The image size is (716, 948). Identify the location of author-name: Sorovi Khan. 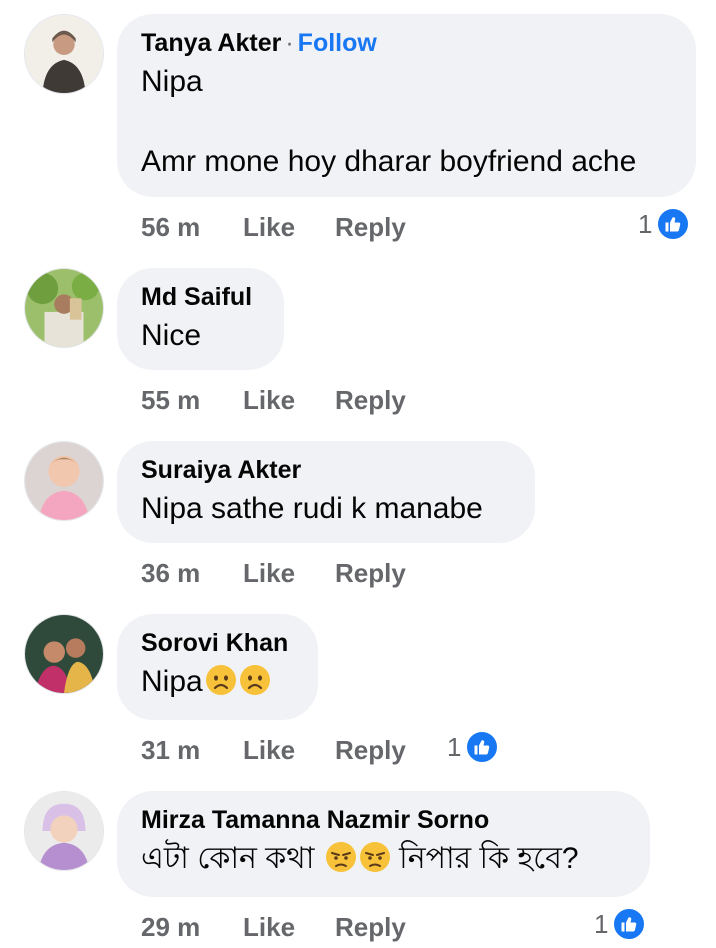
(217, 643).